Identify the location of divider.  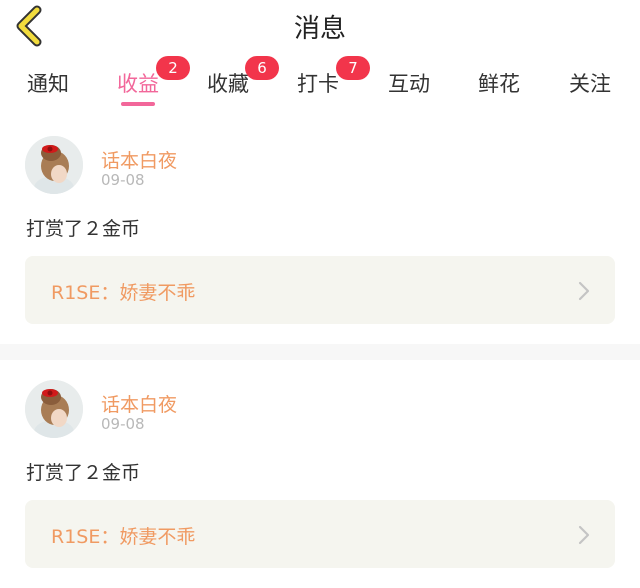
(320, 352).